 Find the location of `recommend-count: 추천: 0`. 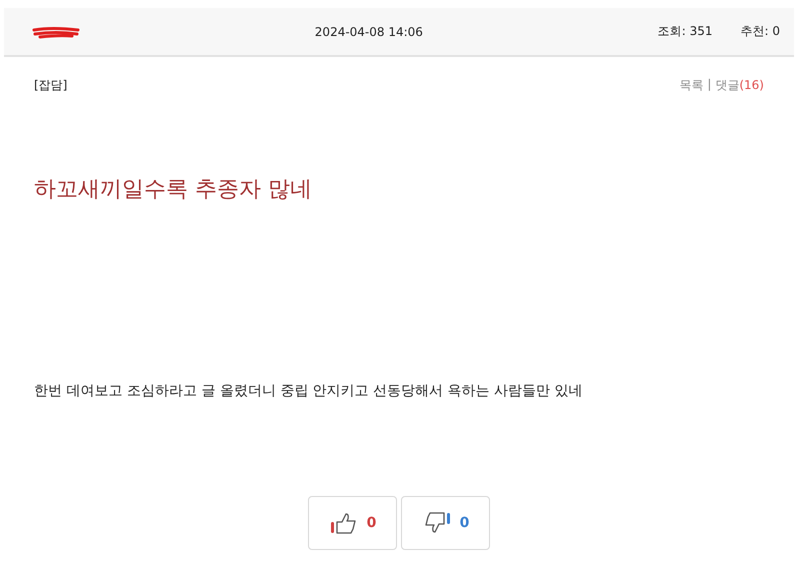

recommend-count: 추천: 0 is located at coordinates (760, 31).